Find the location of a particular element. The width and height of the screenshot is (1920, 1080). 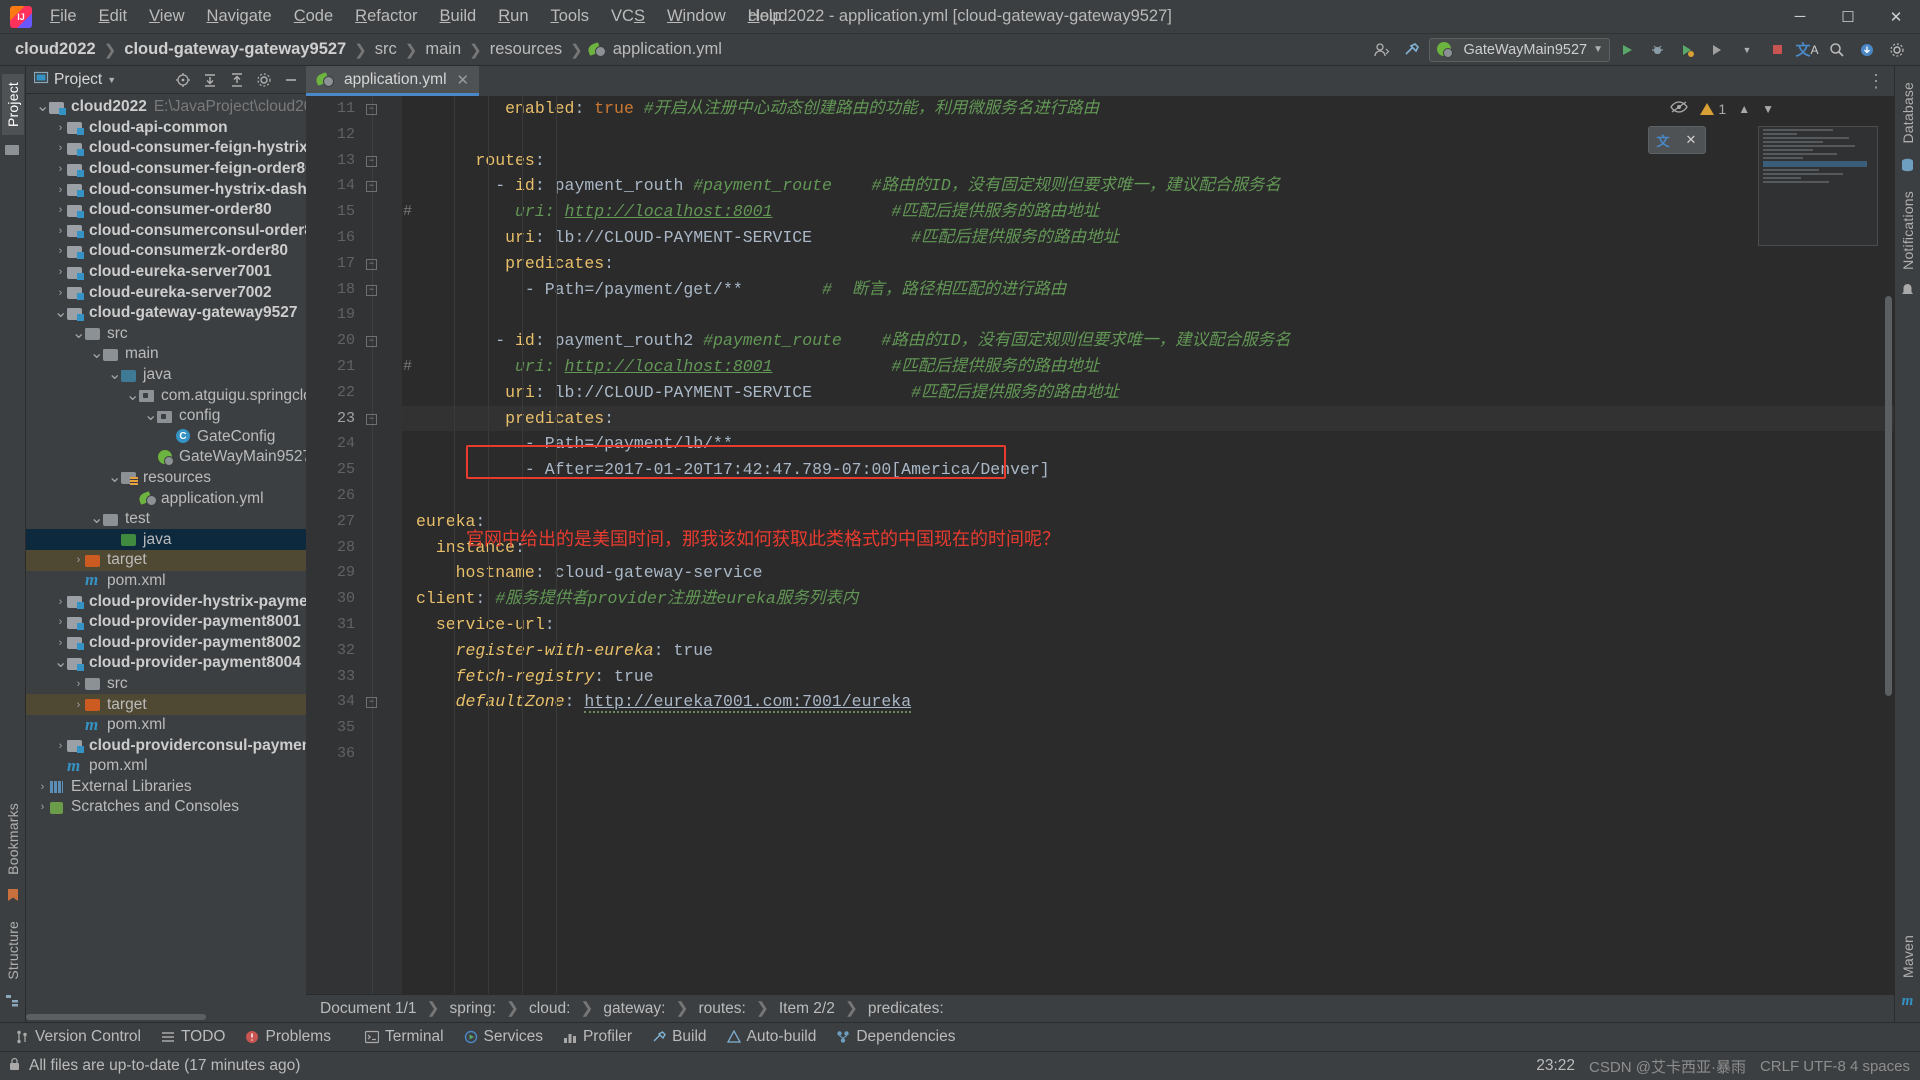

run-icon is located at coordinates (1627, 50).